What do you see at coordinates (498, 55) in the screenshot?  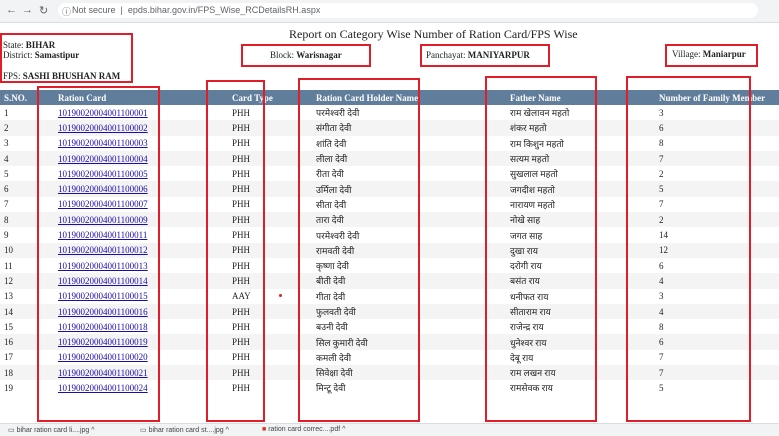 I see `panchayat-value: MANIYARPUR` at bounding box center [498, 55].